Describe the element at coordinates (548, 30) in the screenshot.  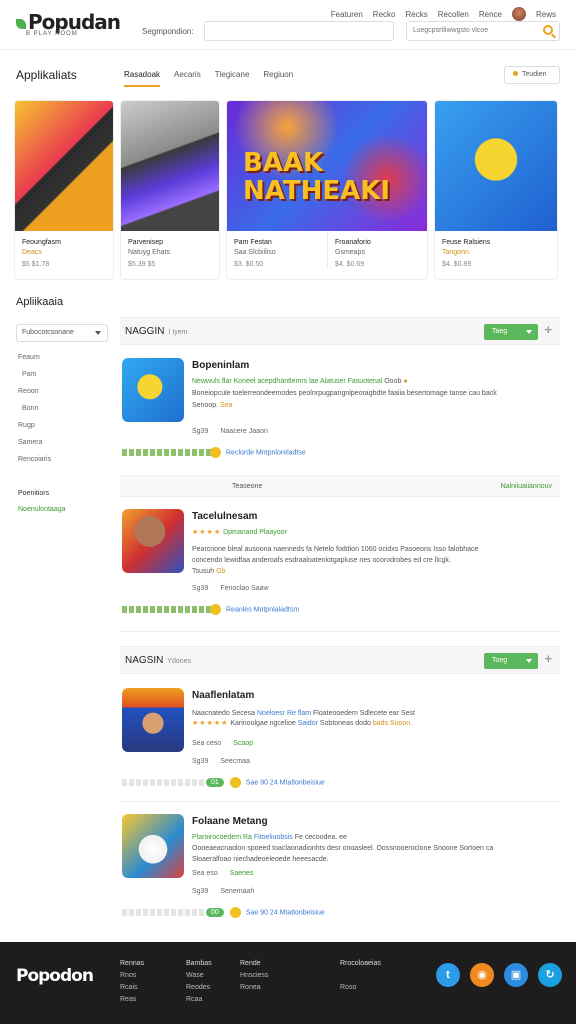
I see `search-icon` at that location.